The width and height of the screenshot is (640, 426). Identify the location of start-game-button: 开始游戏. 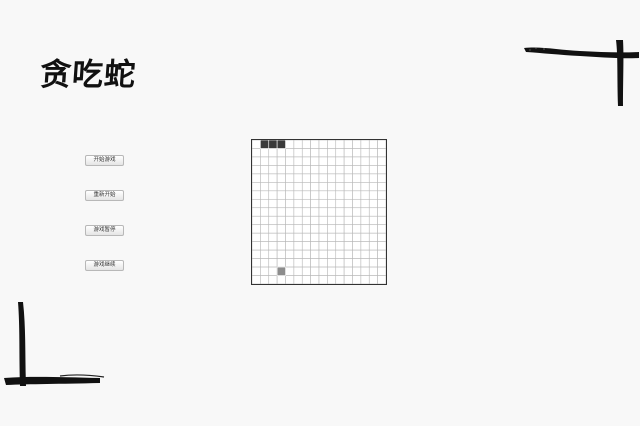
(104, 160).